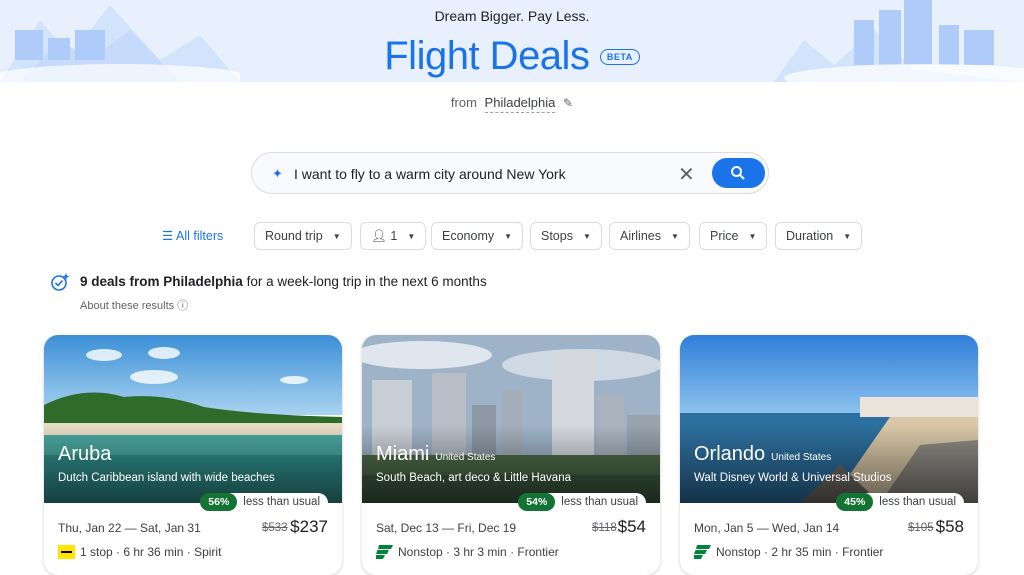 The width and height of the screenshot is (1024, 575). What do you see at coordinates (473, 478) in the screenshot?
I see `destination-description: South Beach, art deco & Little Havana` at bounding box center [473, 478].